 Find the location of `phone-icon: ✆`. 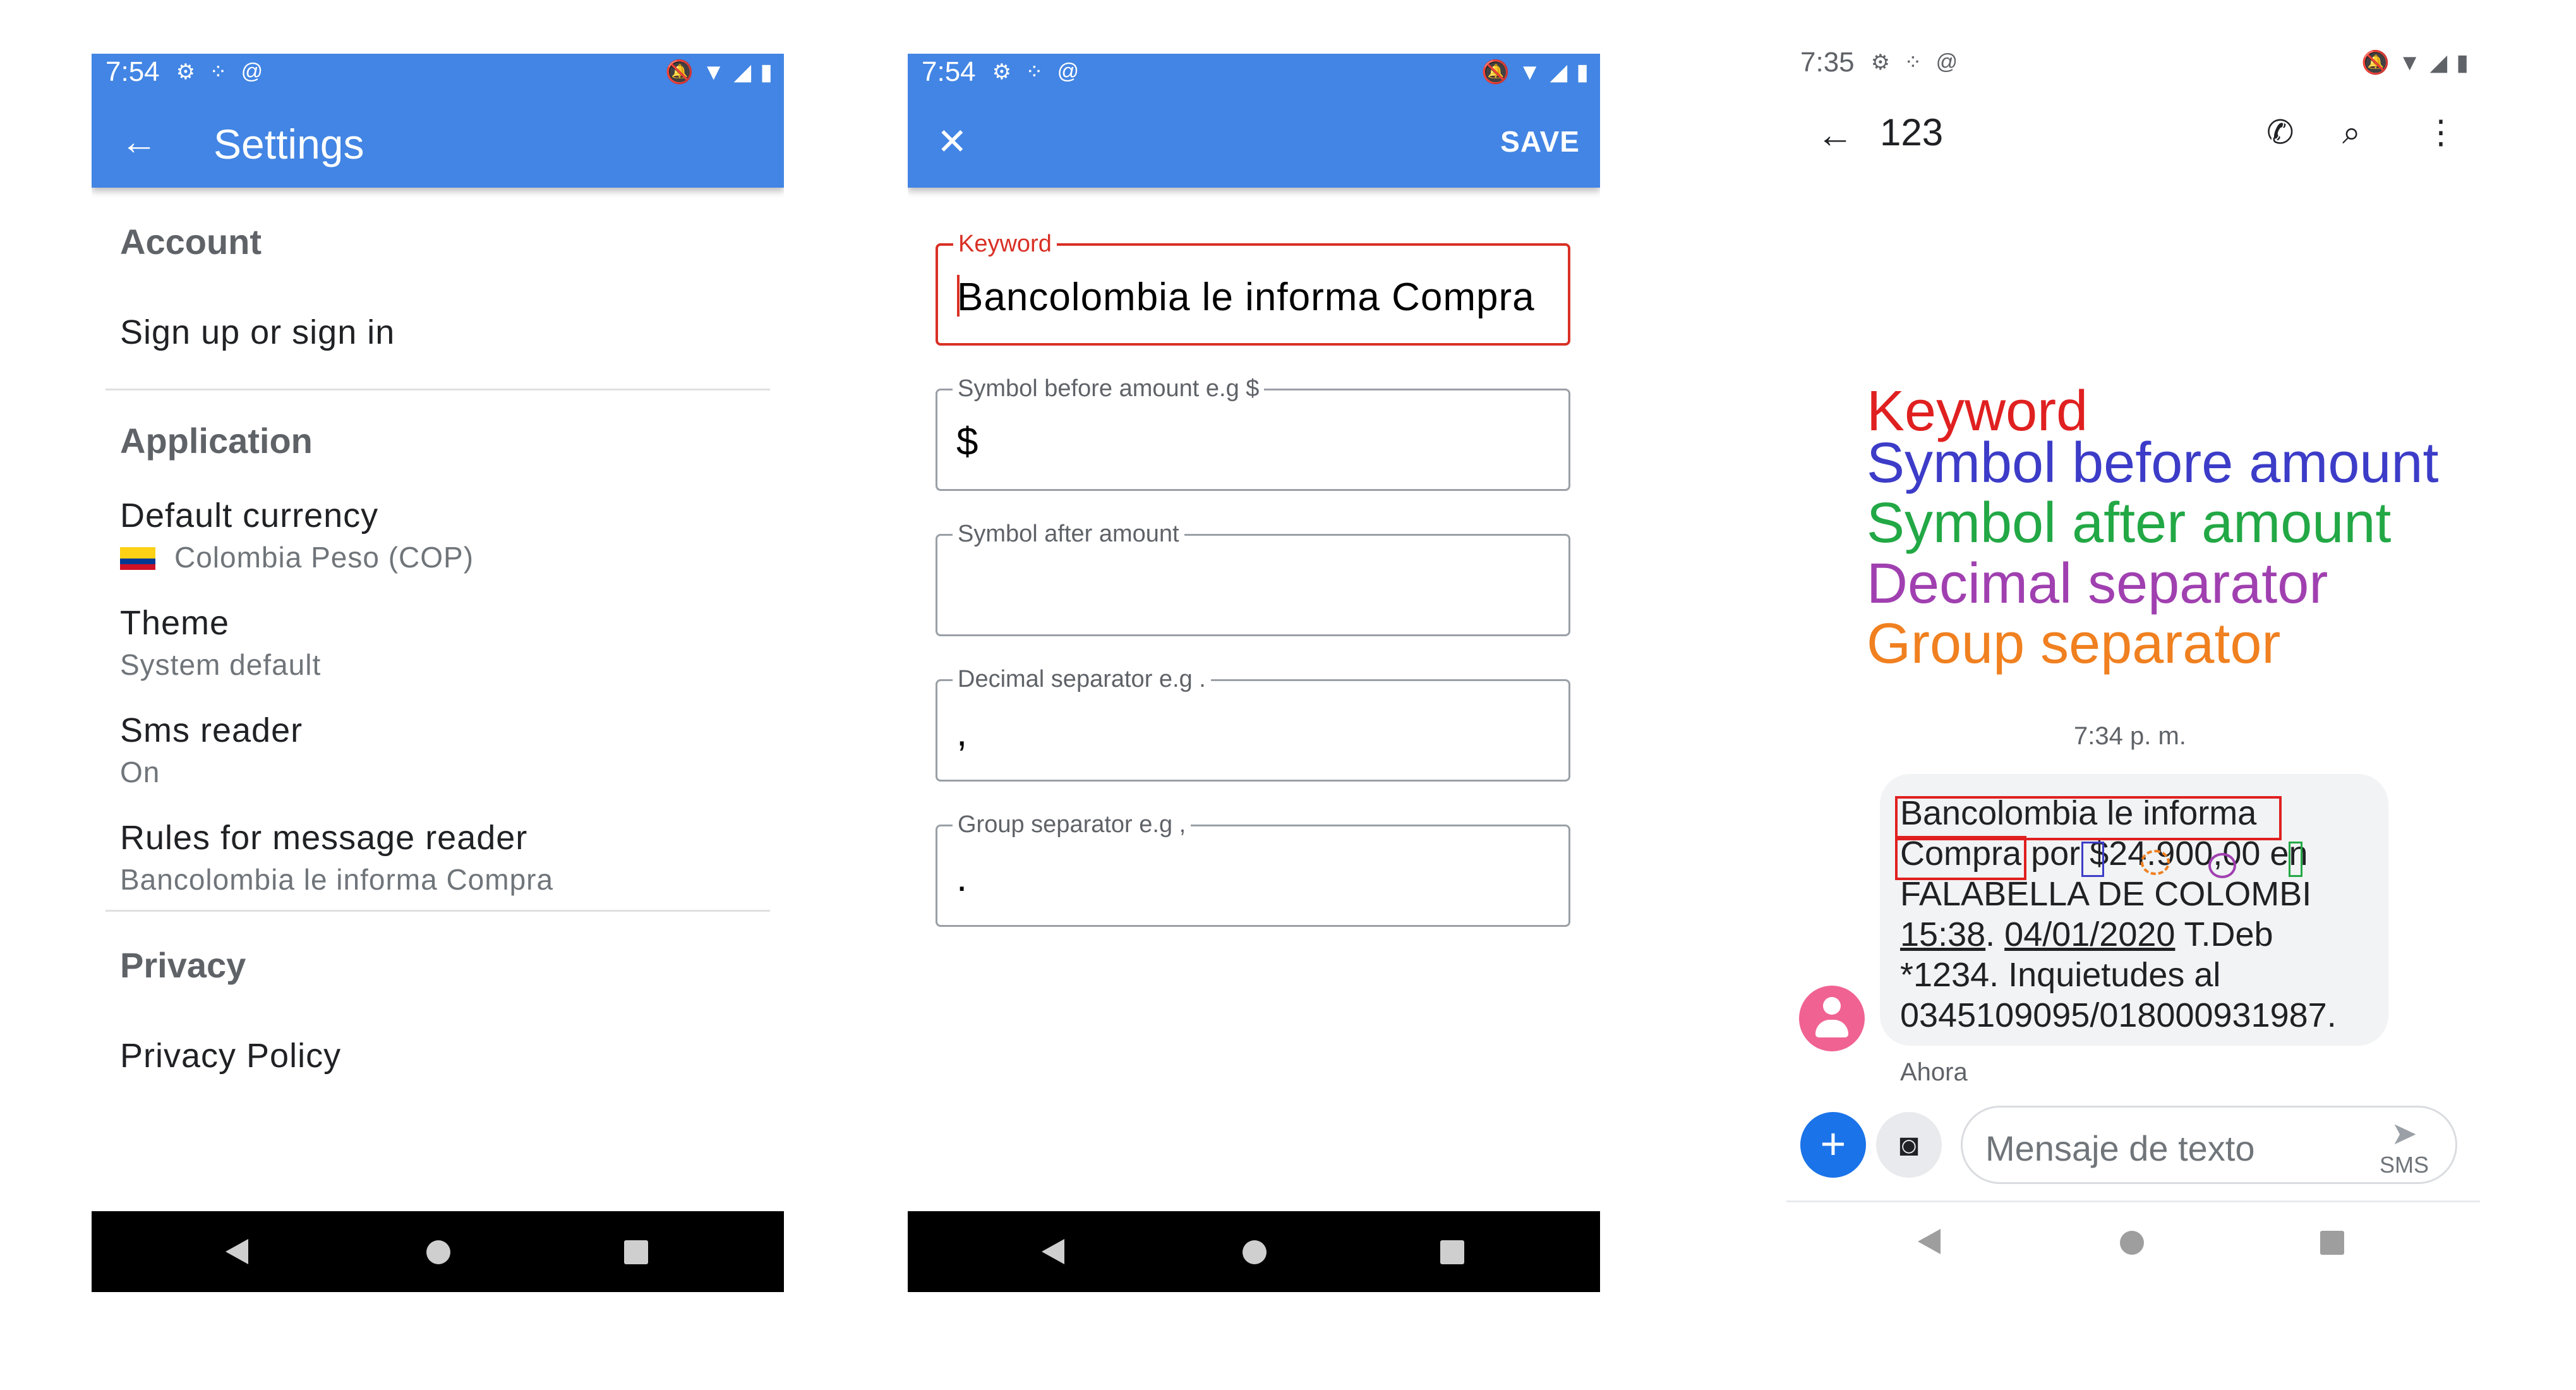

phone-icon: ✆ is located at coordinates (2280, 133).